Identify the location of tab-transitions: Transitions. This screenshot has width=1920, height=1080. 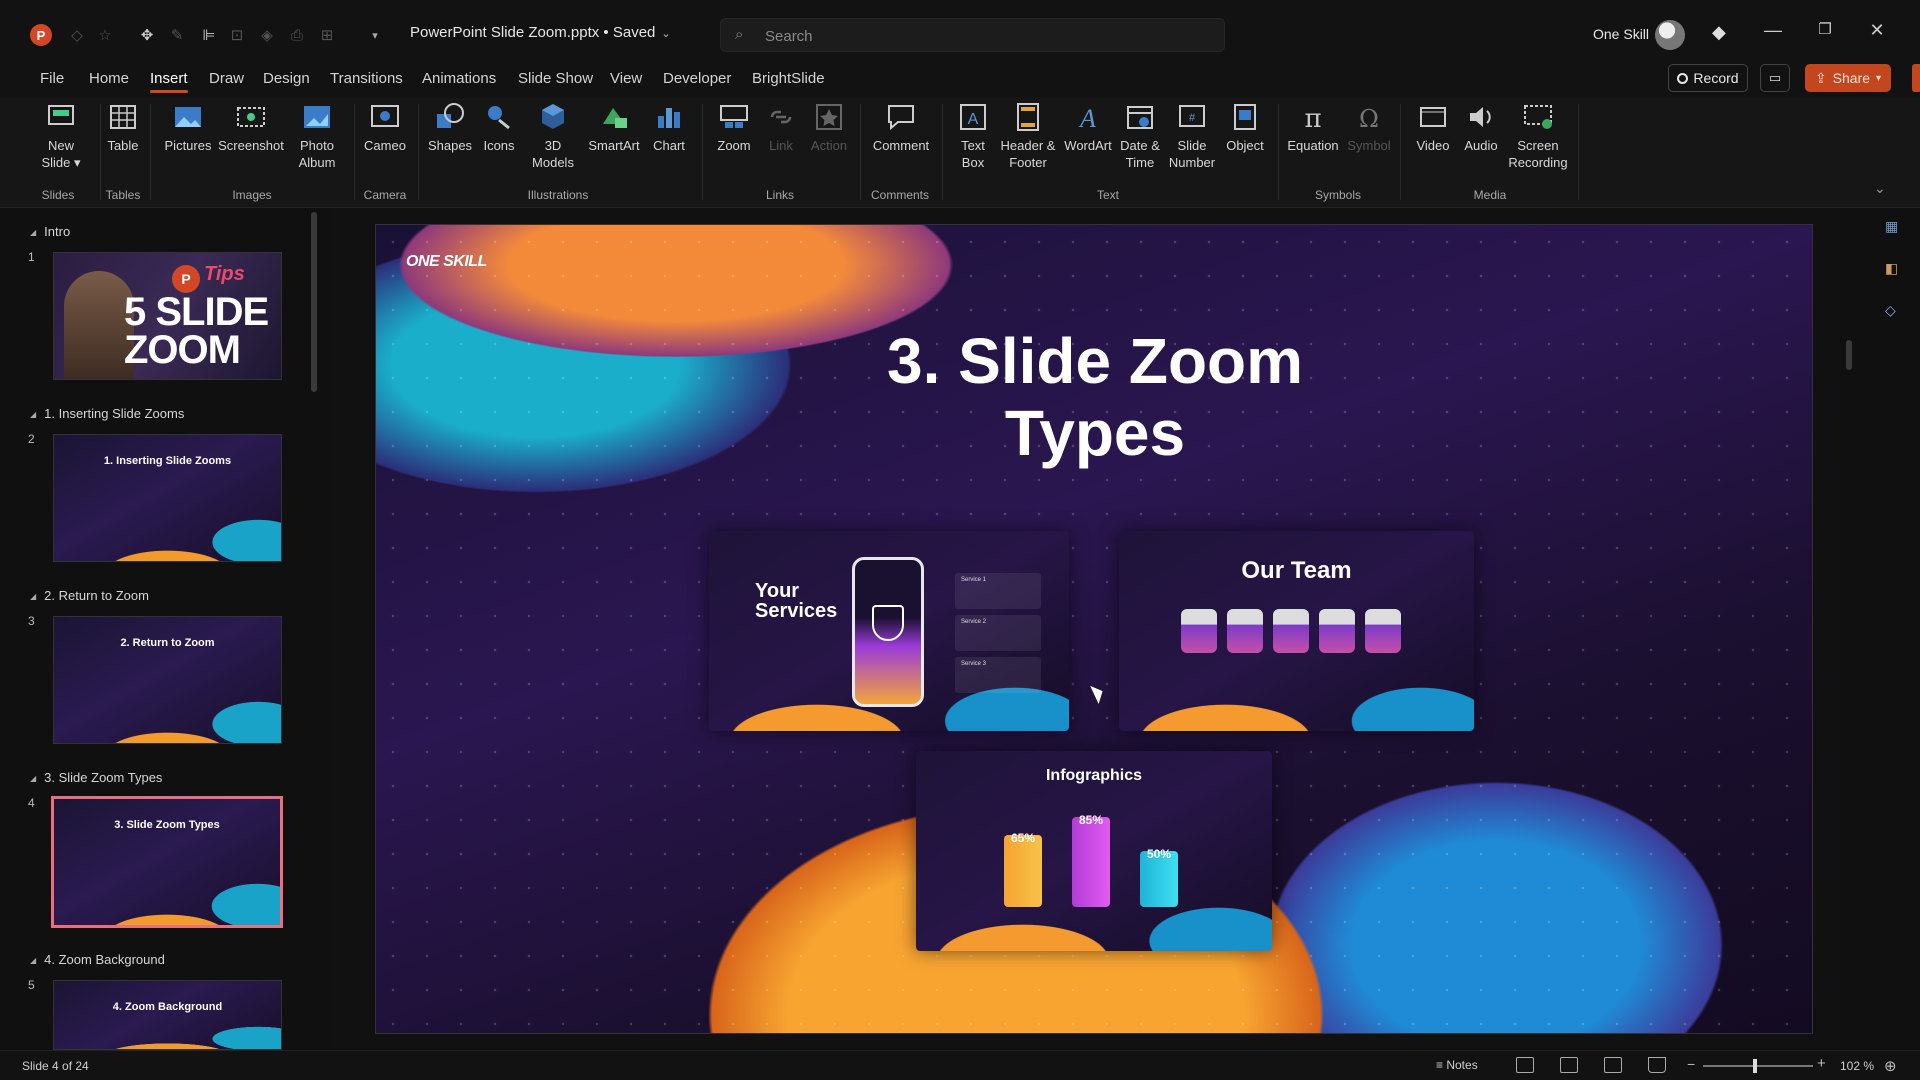
(366, 78).